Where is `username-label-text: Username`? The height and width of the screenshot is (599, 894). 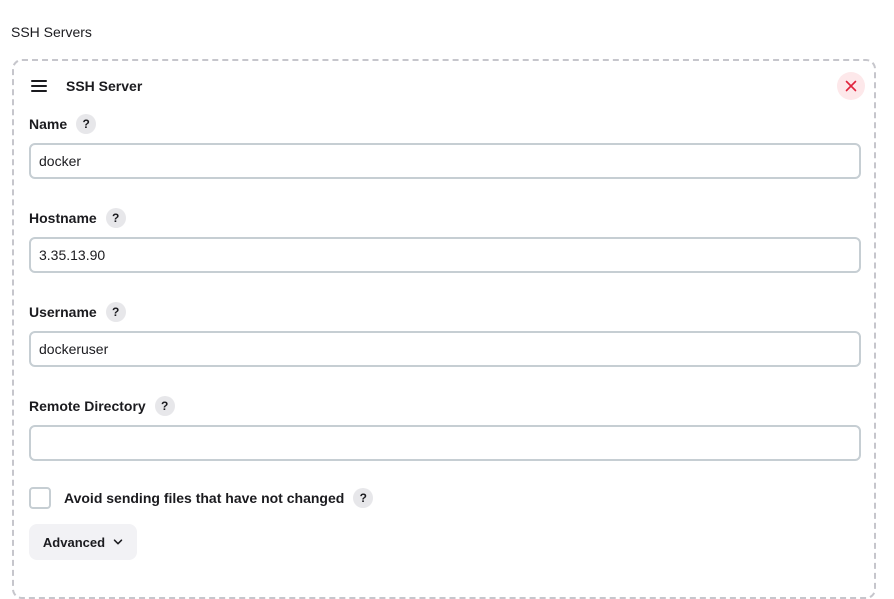 username-label-text: Username is located at coordinates (63, 312).